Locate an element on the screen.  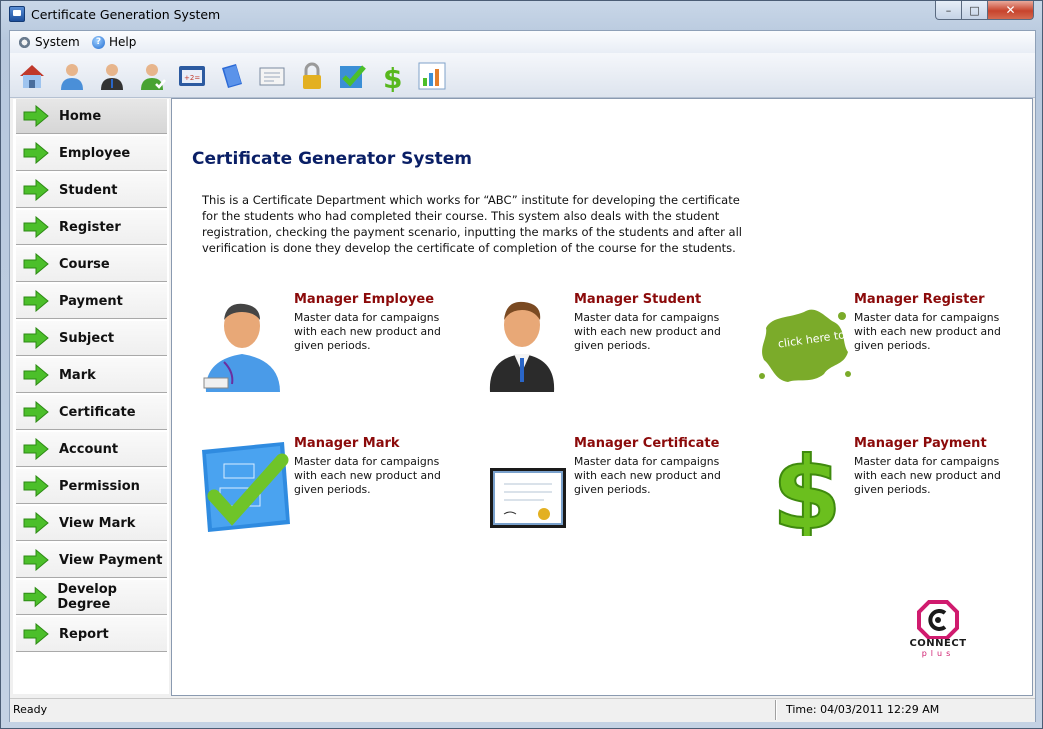
card-title: Manager Mark is located at coordinates (347, 443).